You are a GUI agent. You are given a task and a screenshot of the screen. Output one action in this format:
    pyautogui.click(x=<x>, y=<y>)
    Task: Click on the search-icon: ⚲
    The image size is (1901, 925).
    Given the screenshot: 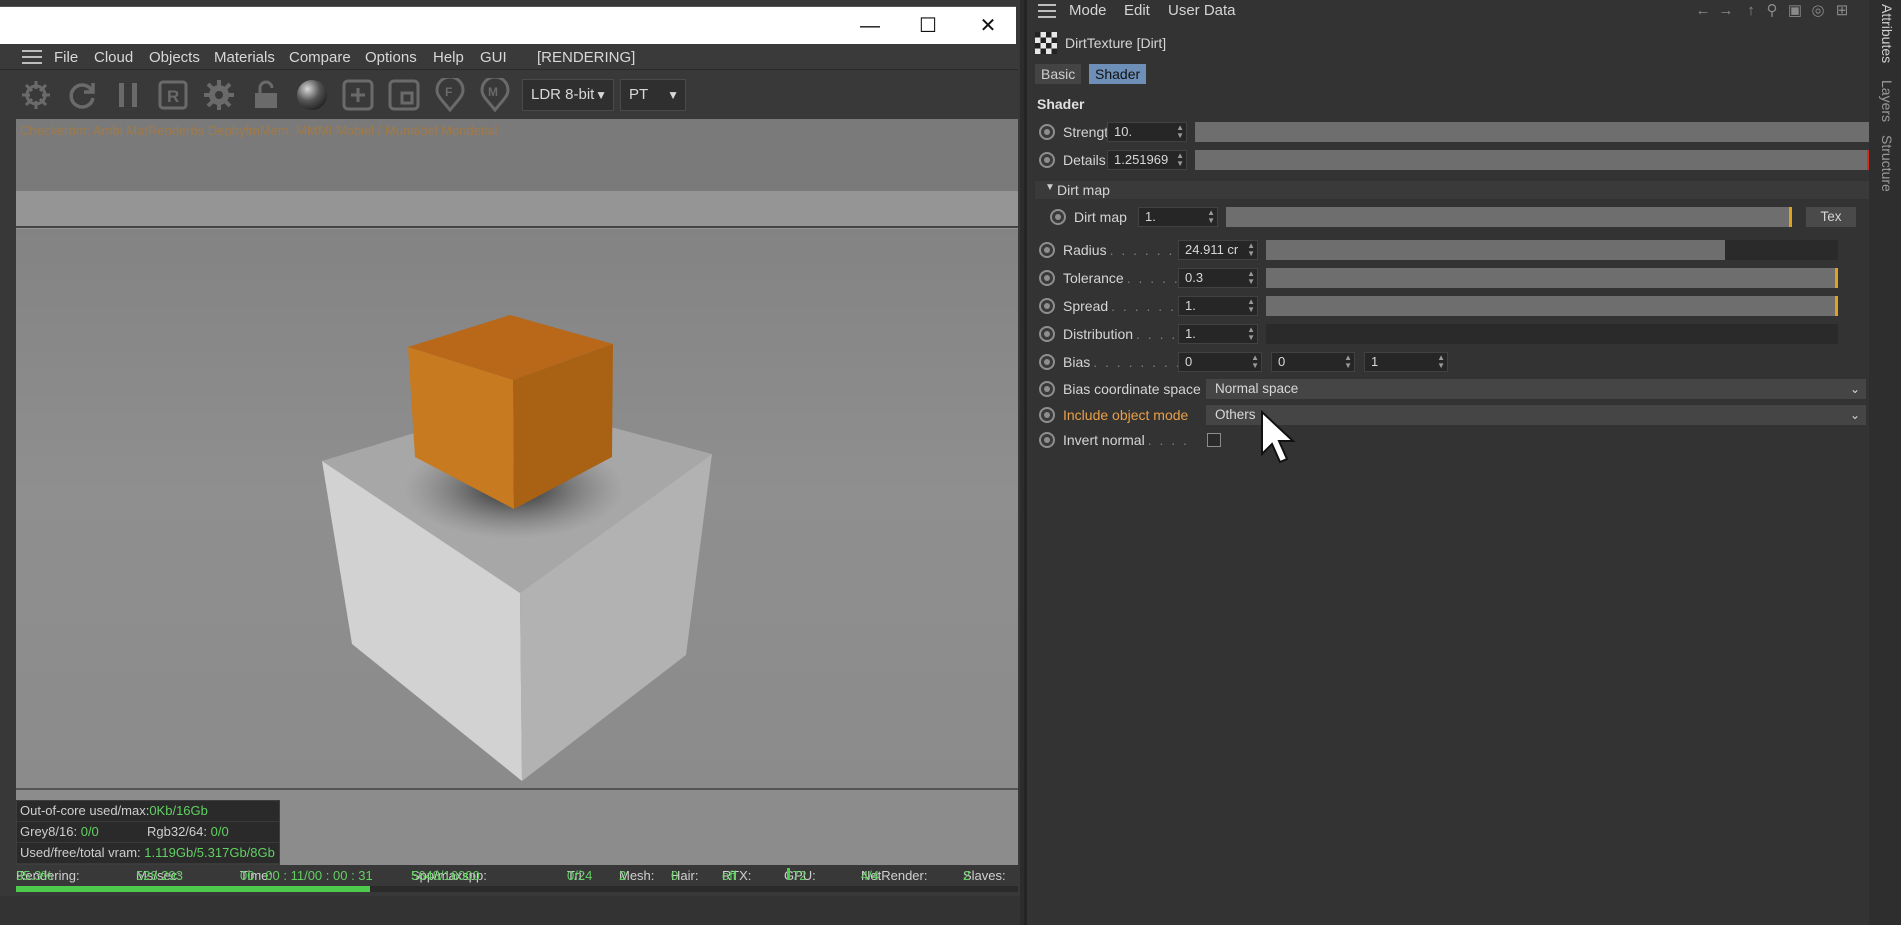 What is the action you would take?
    pyautogui.click(x=1772, y=11)
    